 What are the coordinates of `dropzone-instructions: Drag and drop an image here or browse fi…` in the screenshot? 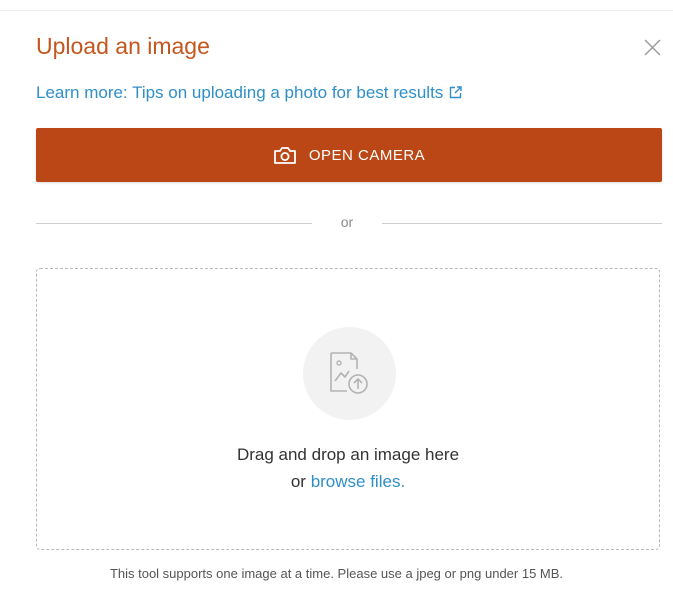 It's located at (348, 468).